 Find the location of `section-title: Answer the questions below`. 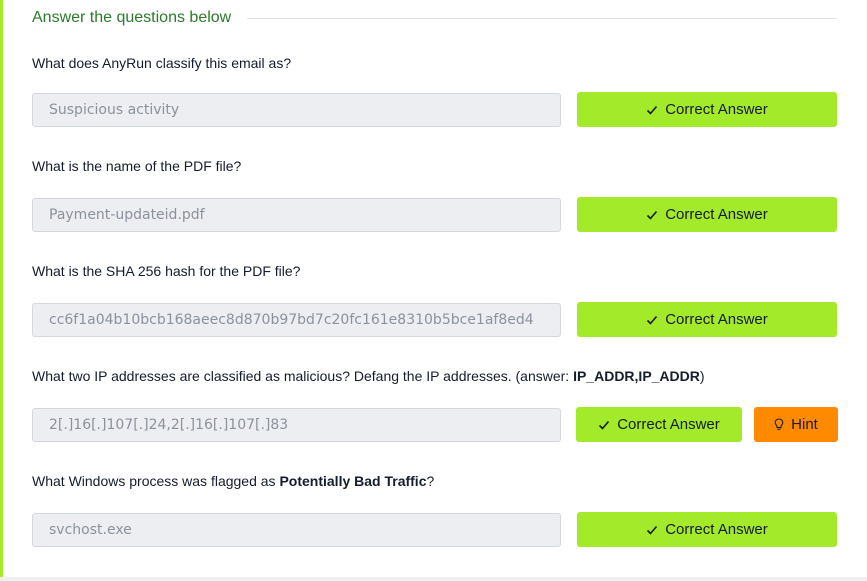

section-title: Answer the questions below is located at coordinates (132, 17).